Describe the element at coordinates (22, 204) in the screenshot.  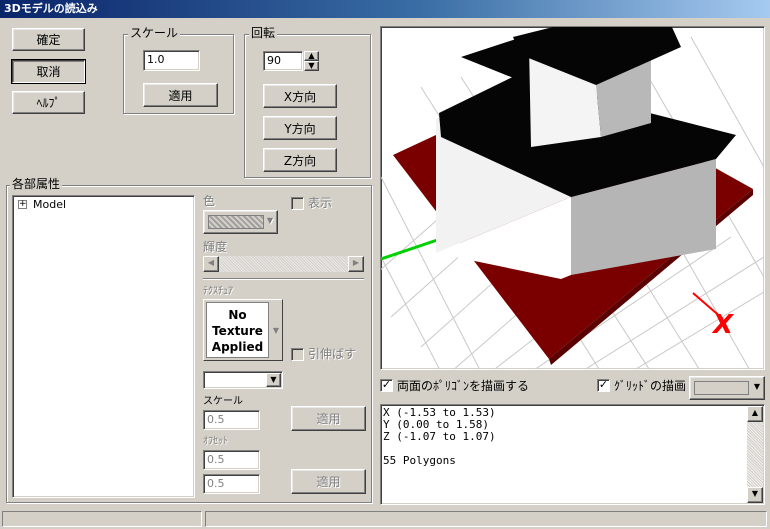
I see `tree-expand-icon: +` at that location.